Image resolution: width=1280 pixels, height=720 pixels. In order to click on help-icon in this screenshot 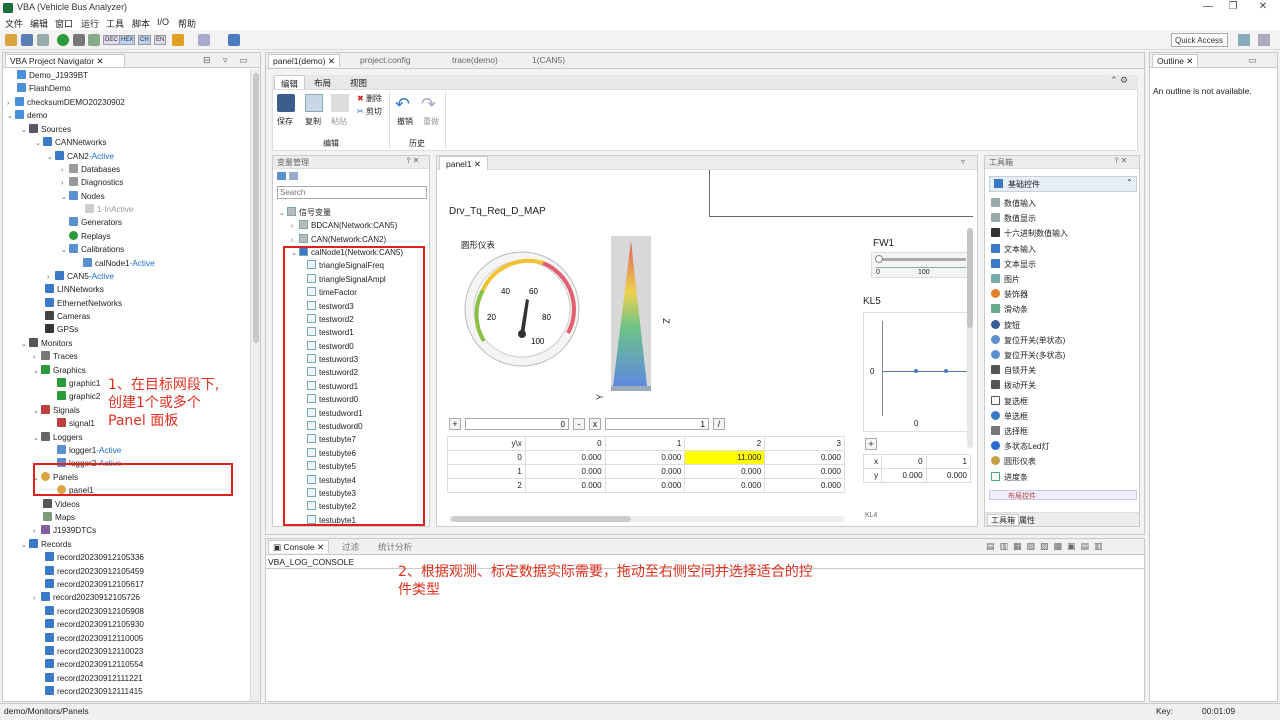, I will do `click(234, 40)`.